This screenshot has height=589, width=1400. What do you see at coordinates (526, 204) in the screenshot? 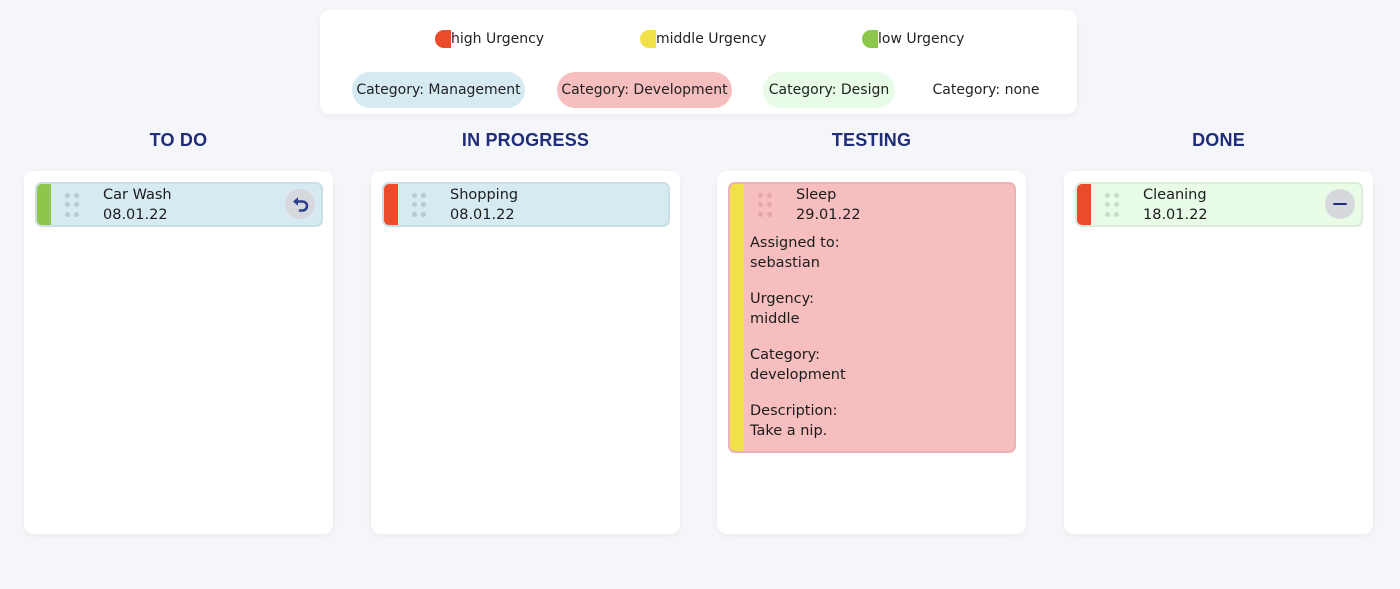
I see `task-card-shopping: Shopping 08.01.22` at bounding box center [526, 204].